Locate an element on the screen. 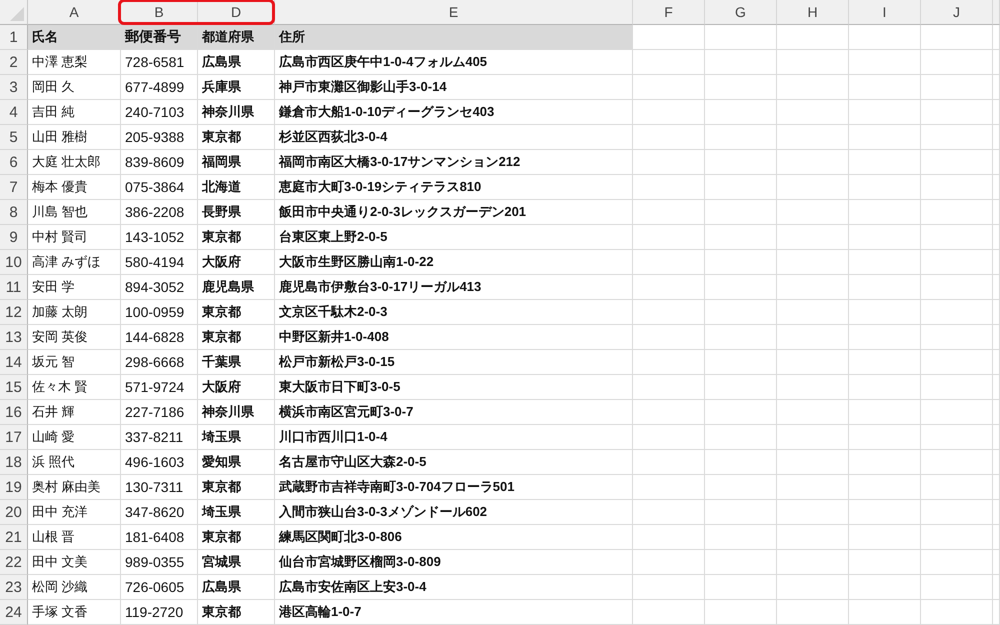  row-number: 17 is located at coordinates (14, 437).